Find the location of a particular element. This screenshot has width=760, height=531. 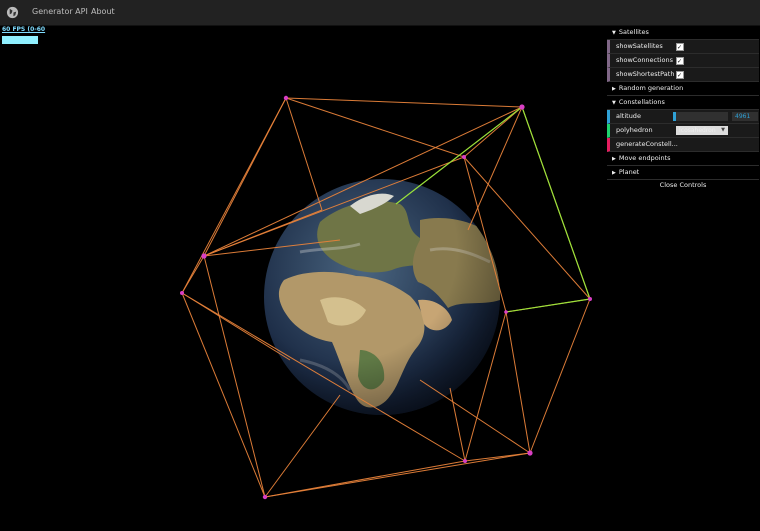

altitude-slider-fill is located at coordinates (674, 116).